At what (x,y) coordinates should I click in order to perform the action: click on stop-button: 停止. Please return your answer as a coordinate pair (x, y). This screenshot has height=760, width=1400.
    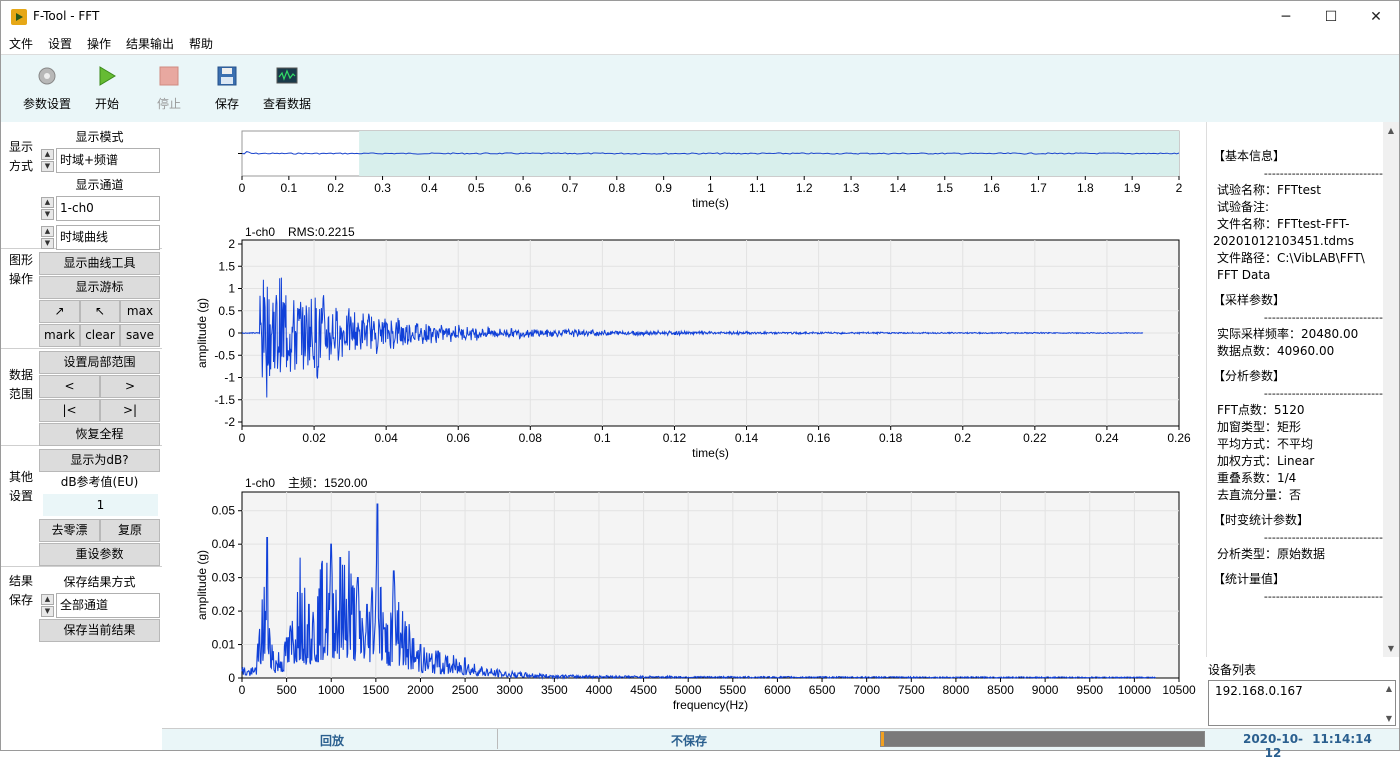
    Looking at the image, I should click on (169, 90).